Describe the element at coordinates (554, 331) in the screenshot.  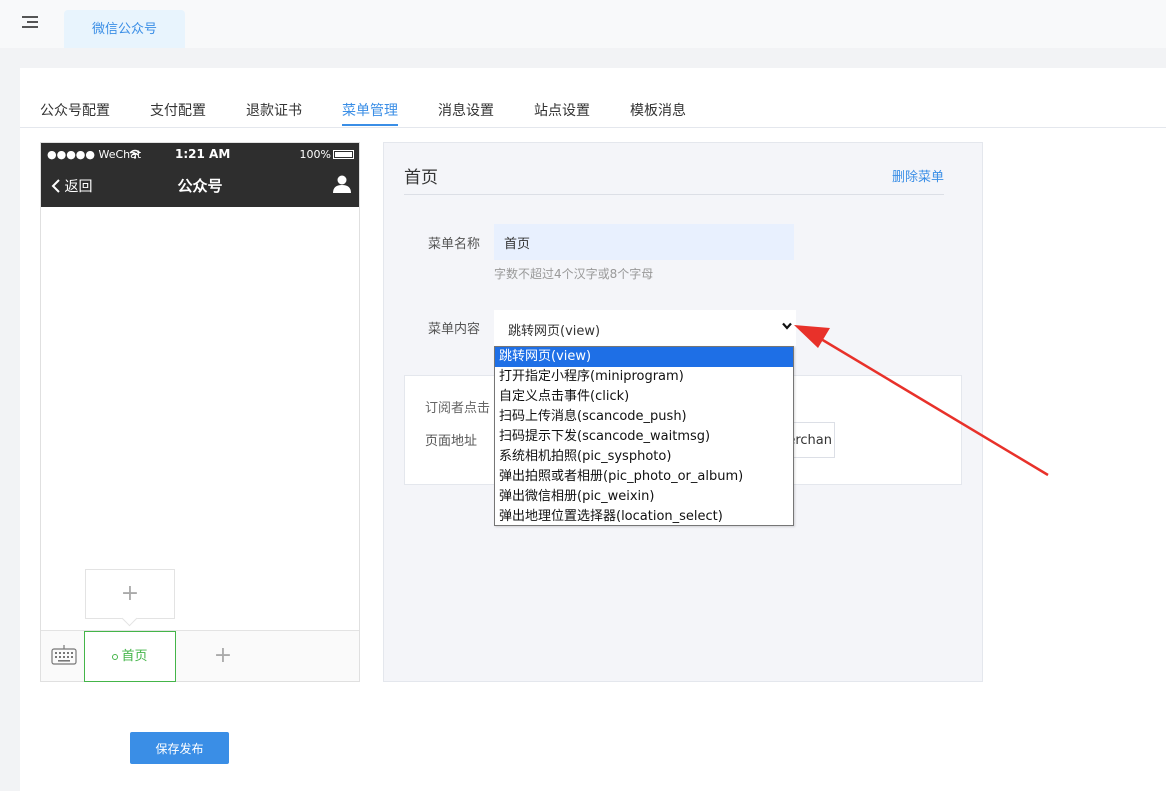
I see `menu-content-value: 跳转网页(view)` at that location.